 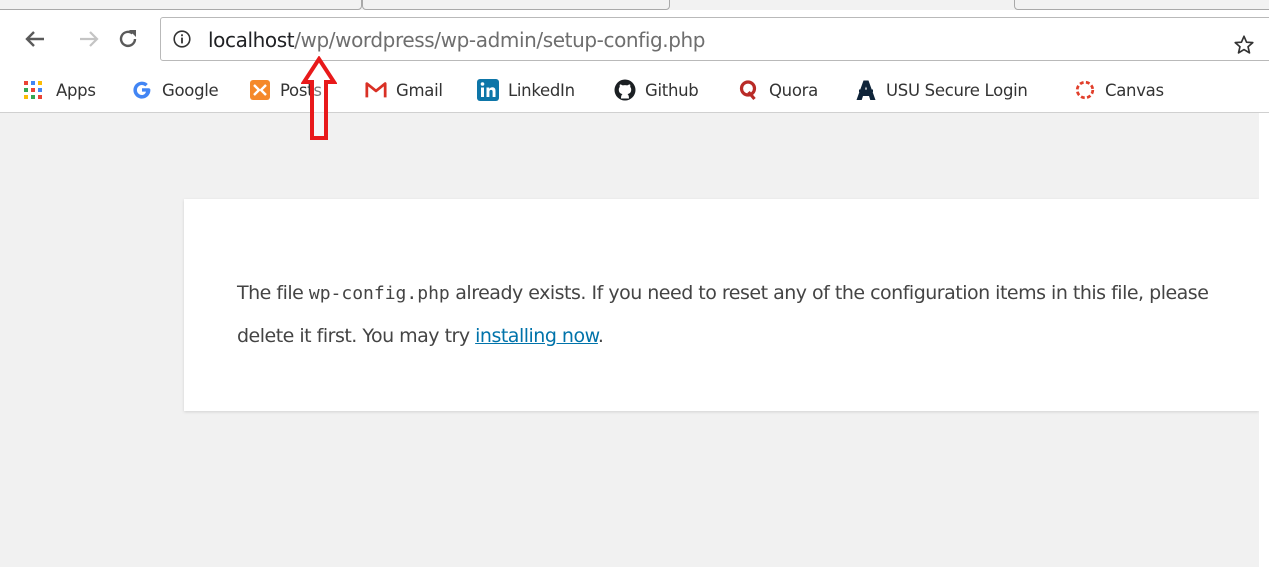 I want to click on bookmark-google: Google, so click(x=175, y=90).